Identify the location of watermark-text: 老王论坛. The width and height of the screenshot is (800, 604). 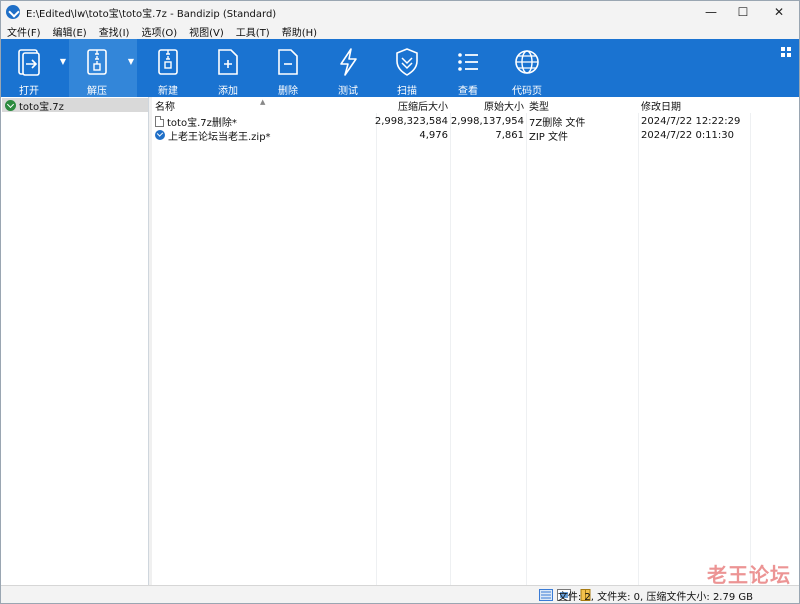
(749, 575).